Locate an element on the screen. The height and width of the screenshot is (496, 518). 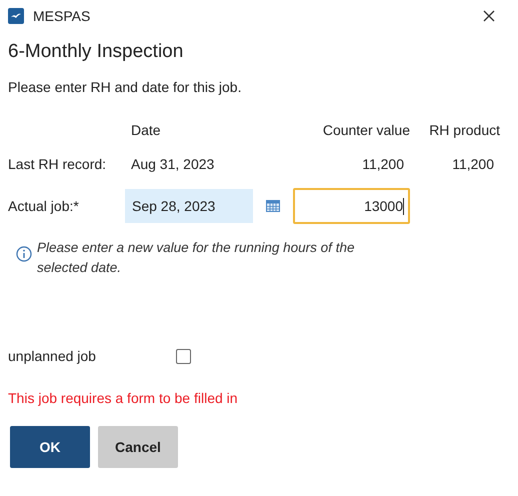
checkbox-label: unplanned job is located at coordinates (52, 356).